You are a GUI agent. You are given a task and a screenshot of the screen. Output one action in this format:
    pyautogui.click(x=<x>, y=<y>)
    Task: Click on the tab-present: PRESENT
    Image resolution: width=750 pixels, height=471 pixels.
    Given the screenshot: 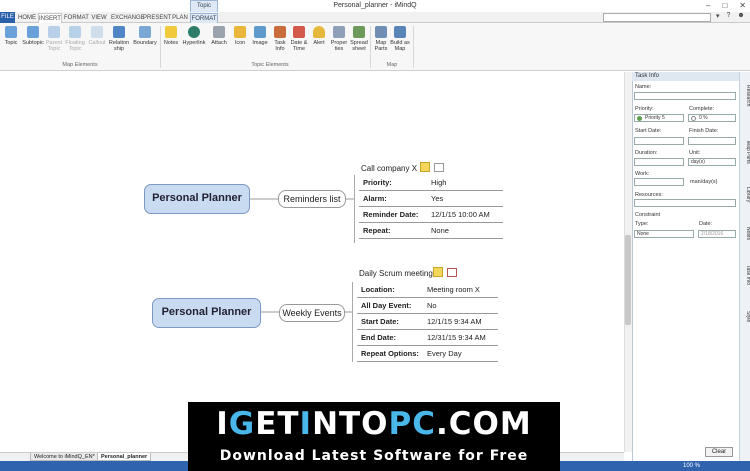 What is the action you would take?
    pyautogui.click(x=157, y=18)
    